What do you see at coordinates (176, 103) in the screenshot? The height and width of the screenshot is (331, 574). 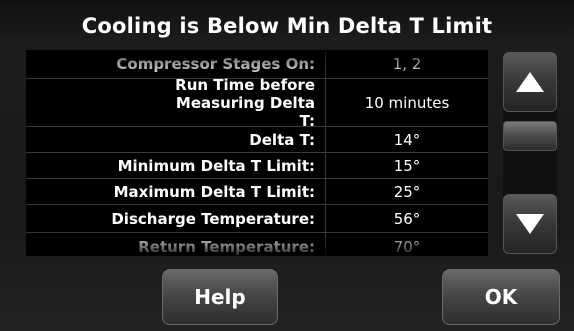 I see `row-label: Run Time before Measuring Delta T:` at bounding box center [176, 103].